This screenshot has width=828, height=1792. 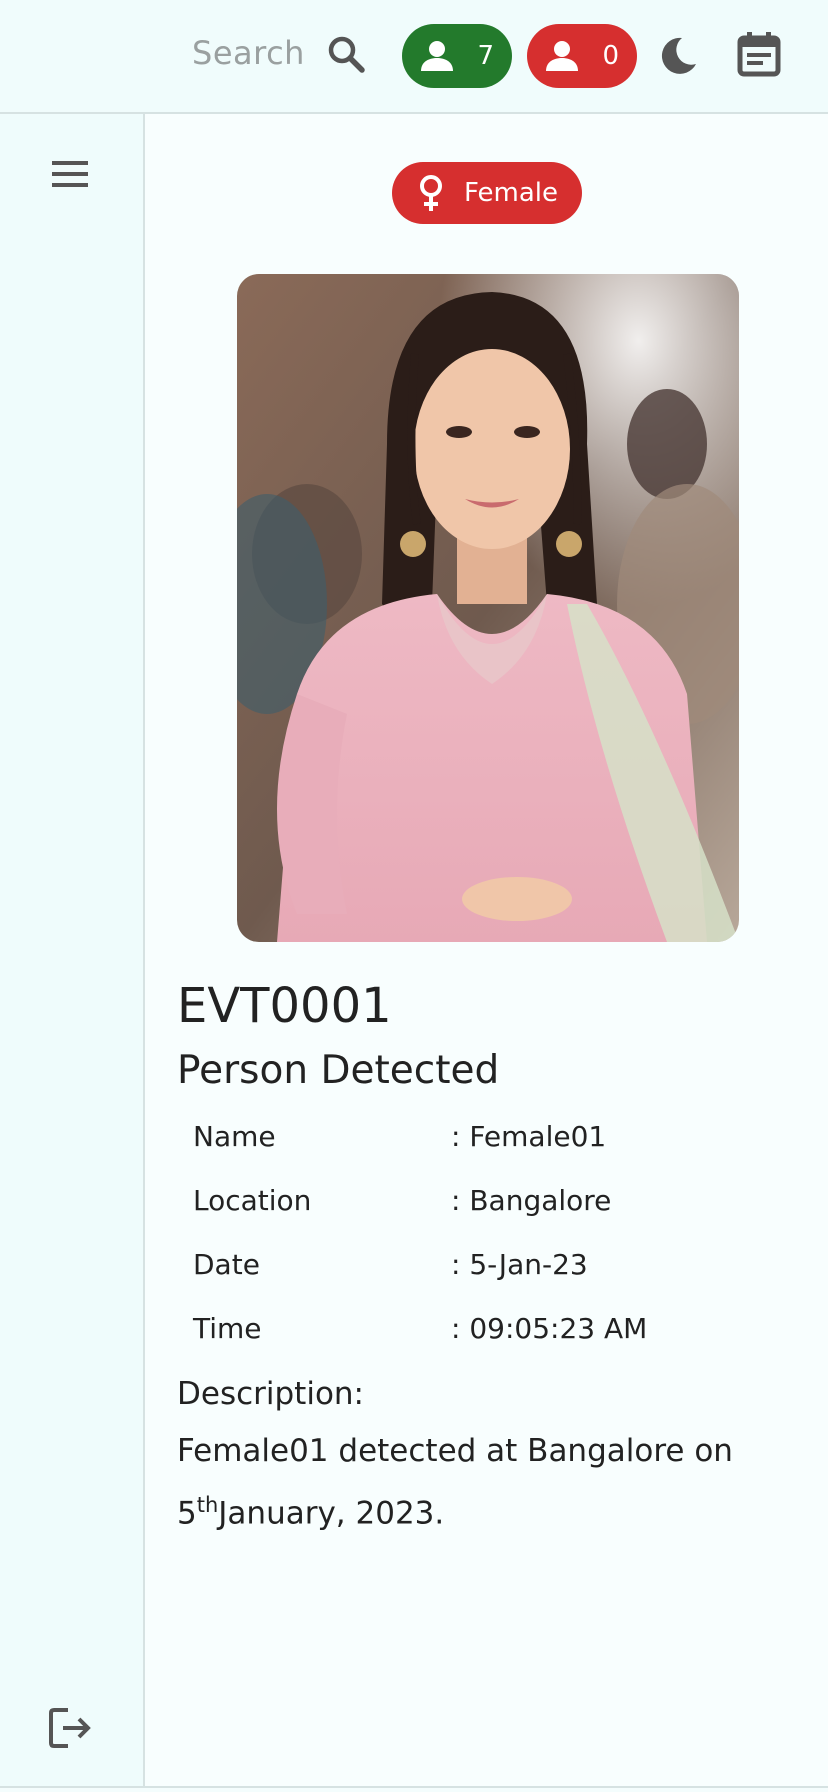 What do you see at coordinates (207, 1505) in the screenshot?
I see `description-day-suffix: th` at bounding box center [207, 1505].